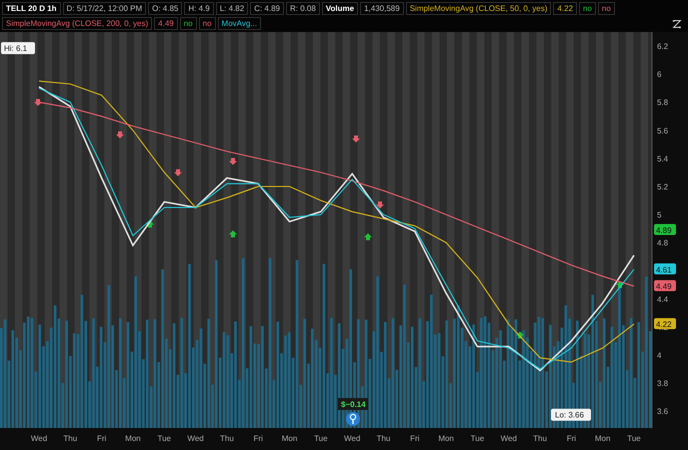 Image resolution: width=688 pixels, height=450 pixels. I want to click on price-tag: 4.49, so click(665, 286).